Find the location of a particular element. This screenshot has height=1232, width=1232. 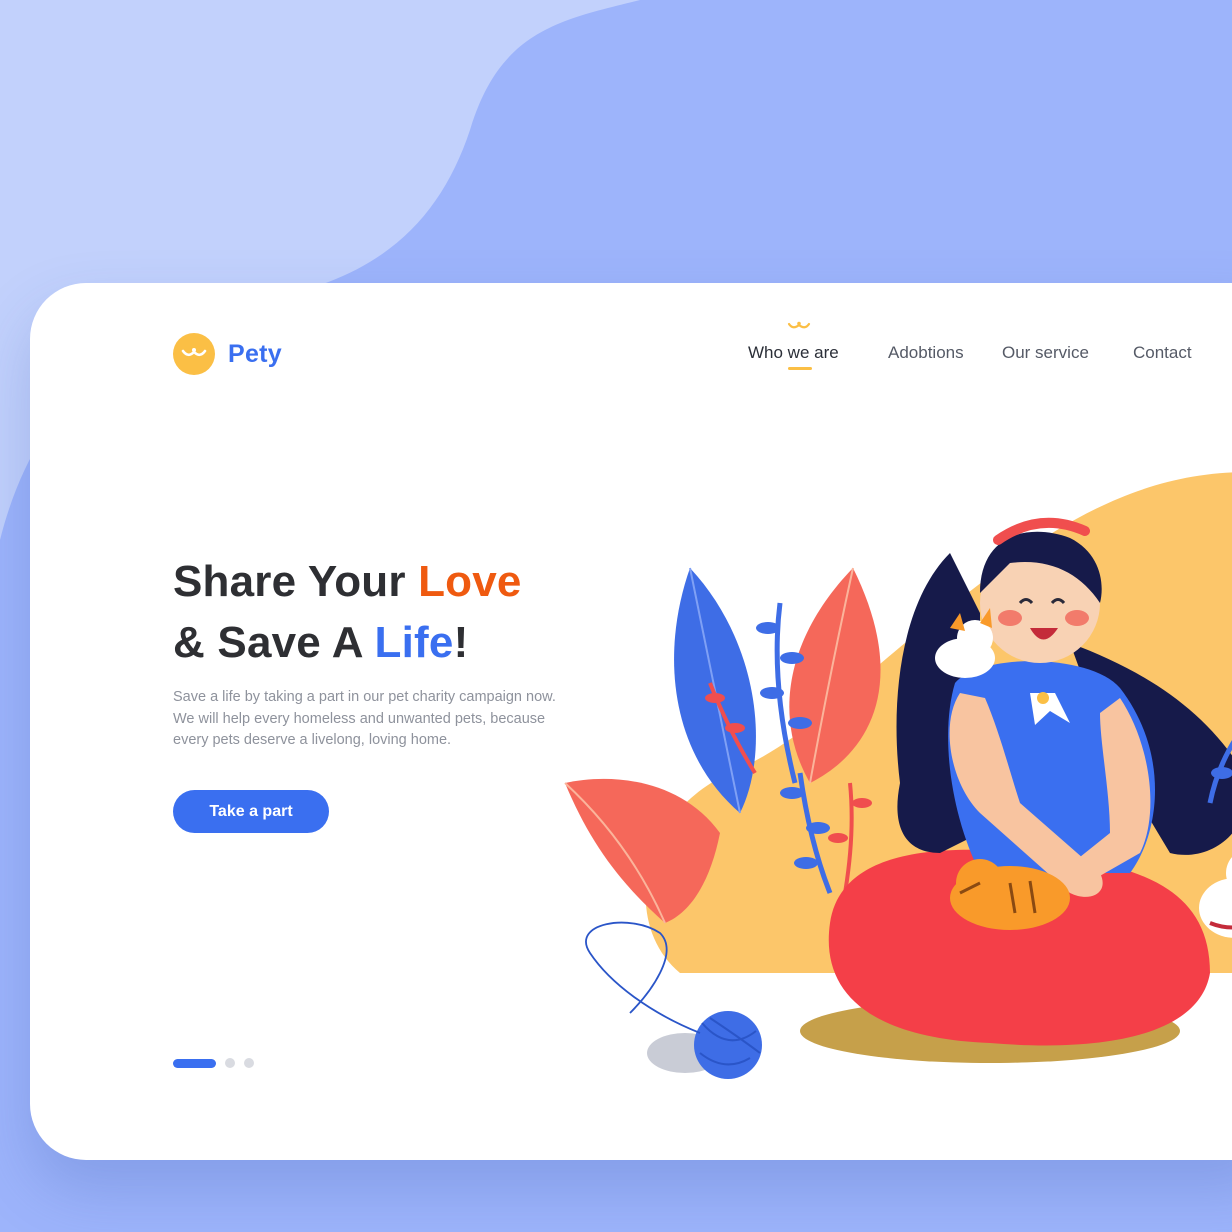

headline-highlight-life: Life is located at coordinates (414, 642).